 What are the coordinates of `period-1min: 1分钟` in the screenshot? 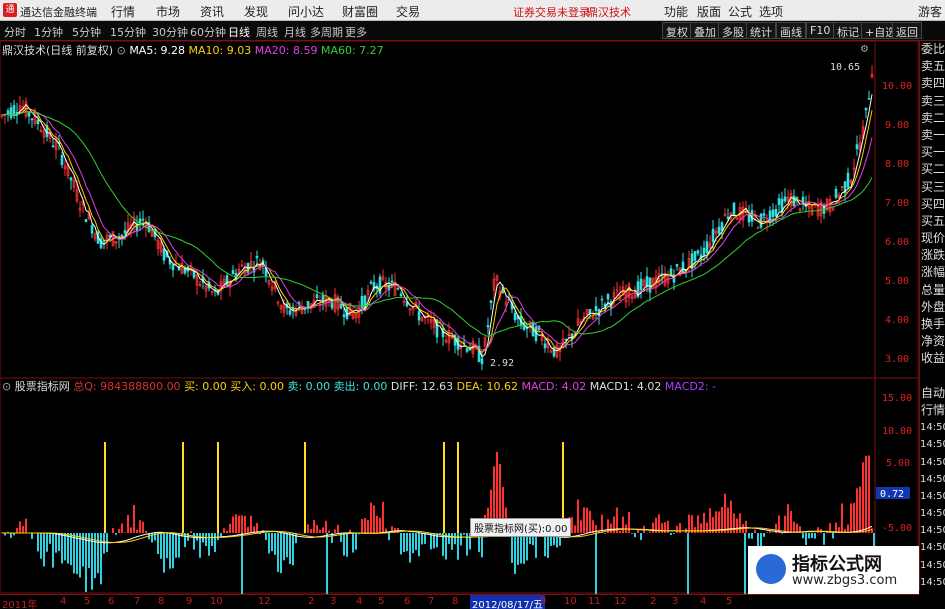 It's located at (48, 32).